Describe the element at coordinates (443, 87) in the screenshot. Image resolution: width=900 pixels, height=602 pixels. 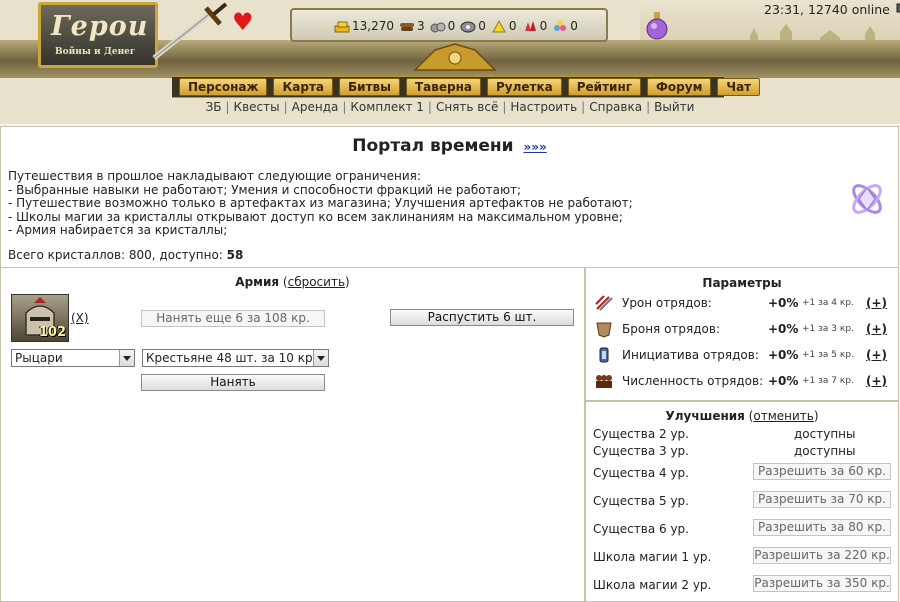
I see `menu-item: Таверна` at that location.